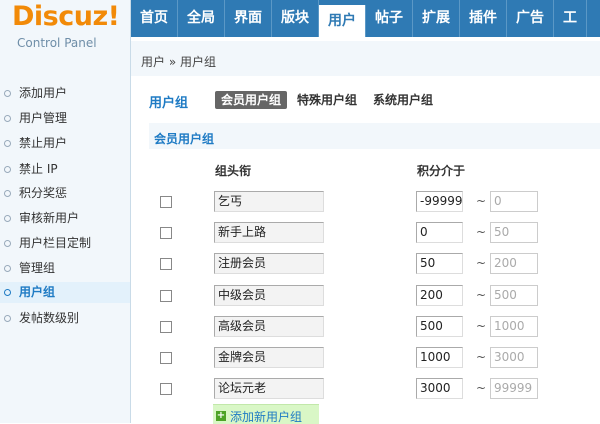  What do you see at coordinates (530, 18) in the screenshot?
I see `tab-ads: 广告` at bounding box center [530, 18].